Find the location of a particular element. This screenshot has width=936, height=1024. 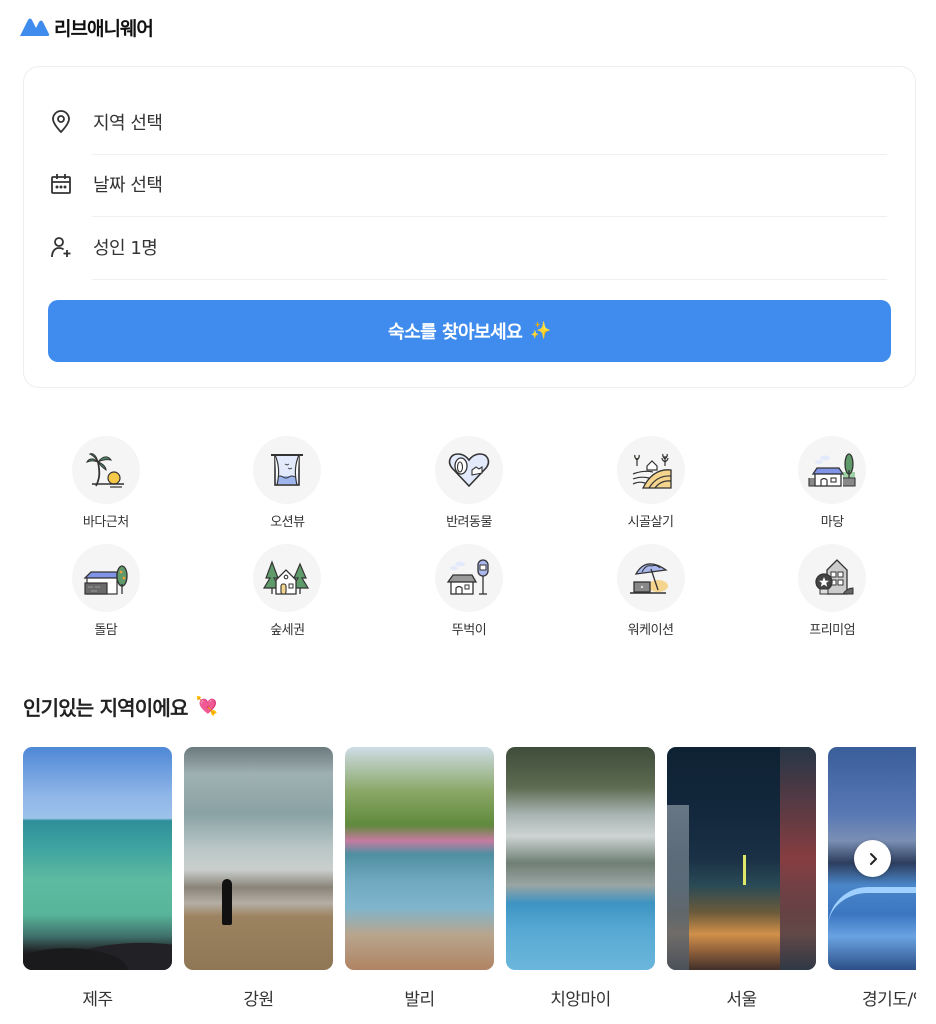

countryside-icon is located at coordinates (650, 470).